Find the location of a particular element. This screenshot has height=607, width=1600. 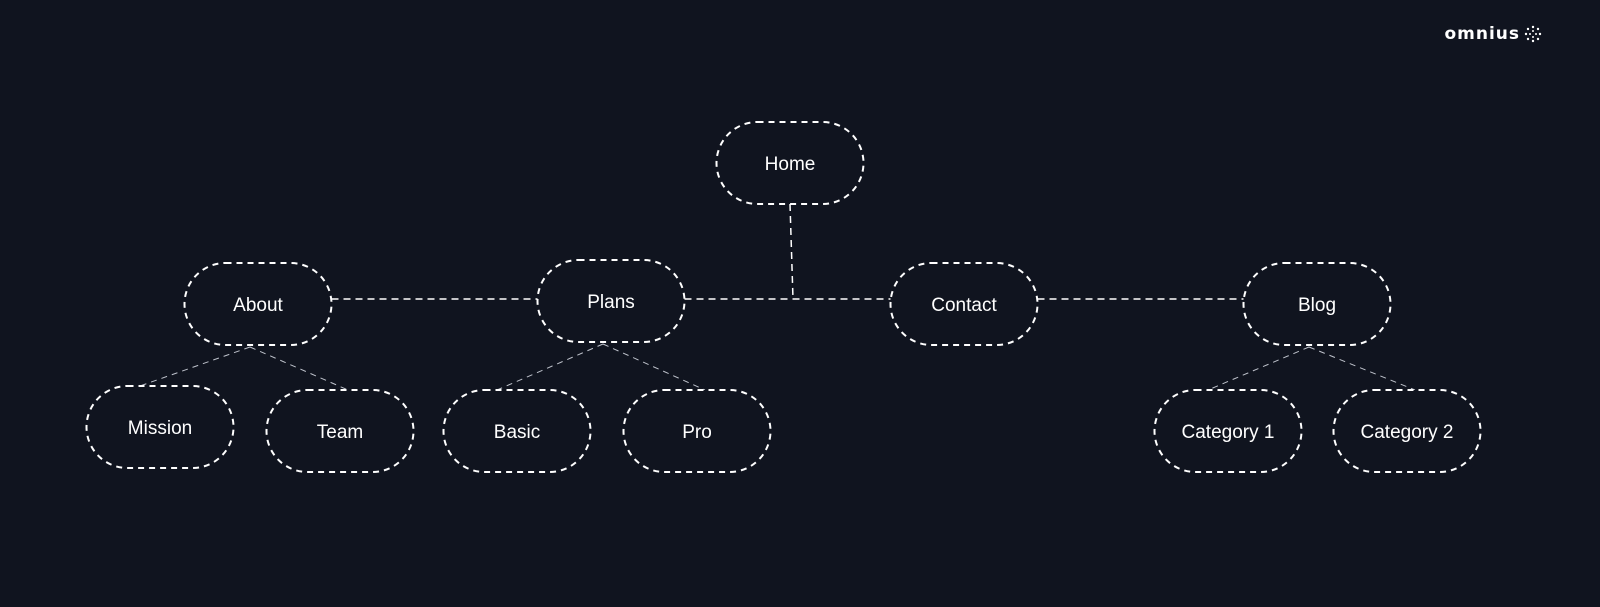

node-contact: Contact is located at coordinates (964, 304).